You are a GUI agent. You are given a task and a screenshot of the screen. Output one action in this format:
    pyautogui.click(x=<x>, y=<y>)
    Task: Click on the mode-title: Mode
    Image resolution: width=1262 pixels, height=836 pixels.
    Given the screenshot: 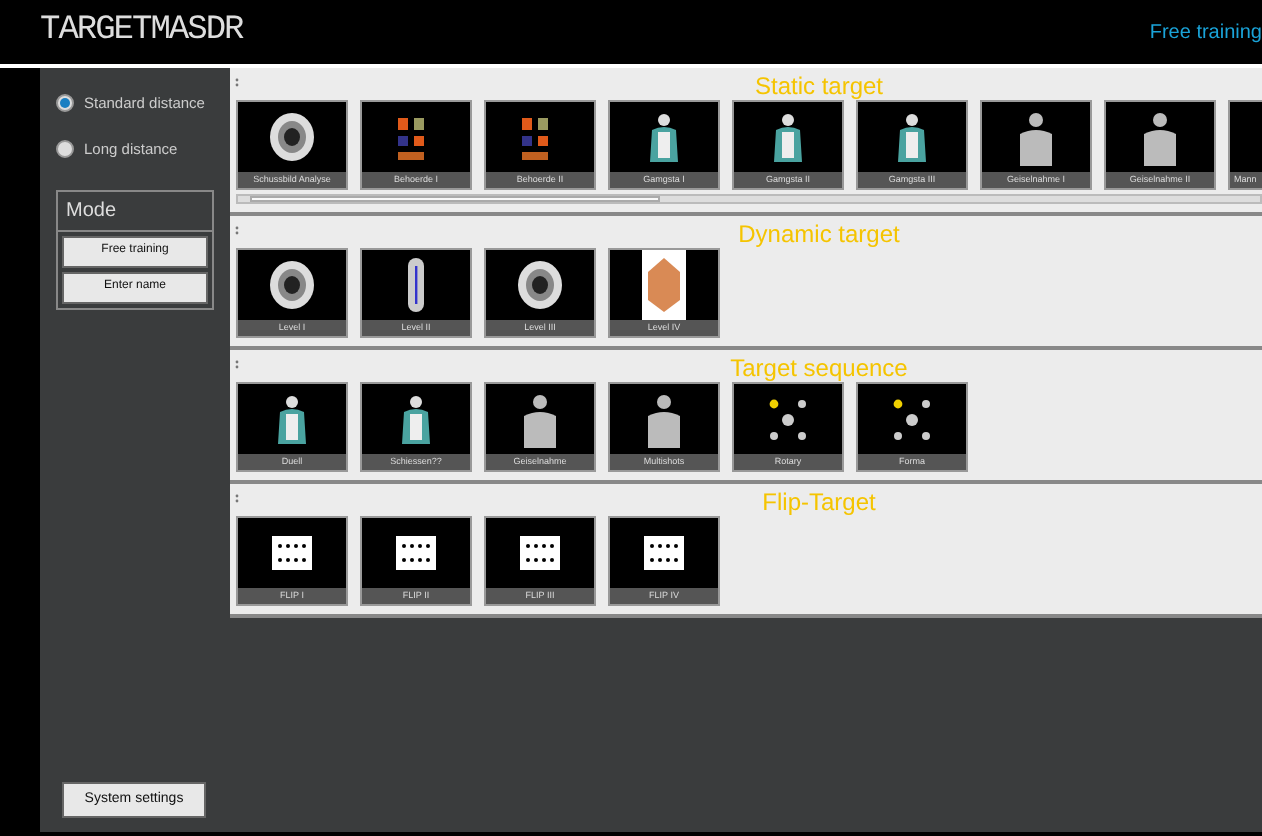 What is the action you would take?
    pyautogui.click(x=135, y=211)
    